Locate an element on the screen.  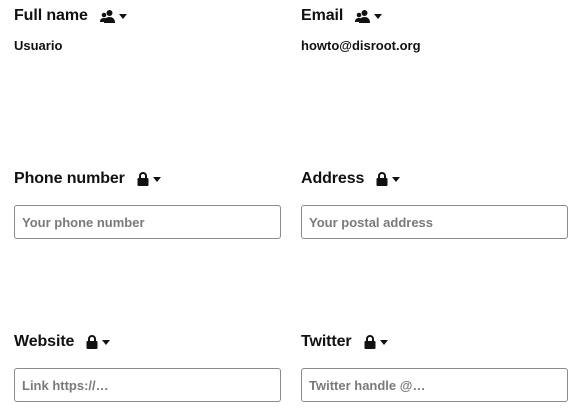
phone-scope-menu-button is located at coordinates (149, 179).